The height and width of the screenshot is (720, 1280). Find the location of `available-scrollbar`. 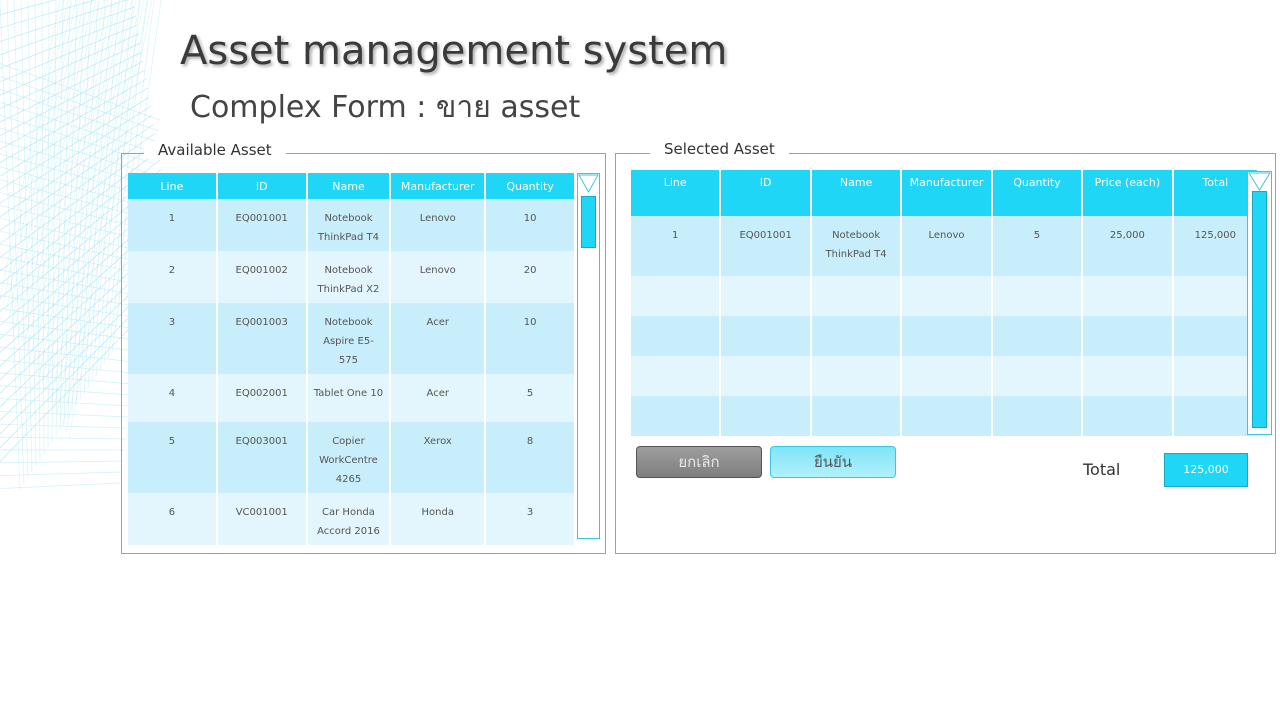

available-scrollbar is located at coordinates (588, 356).